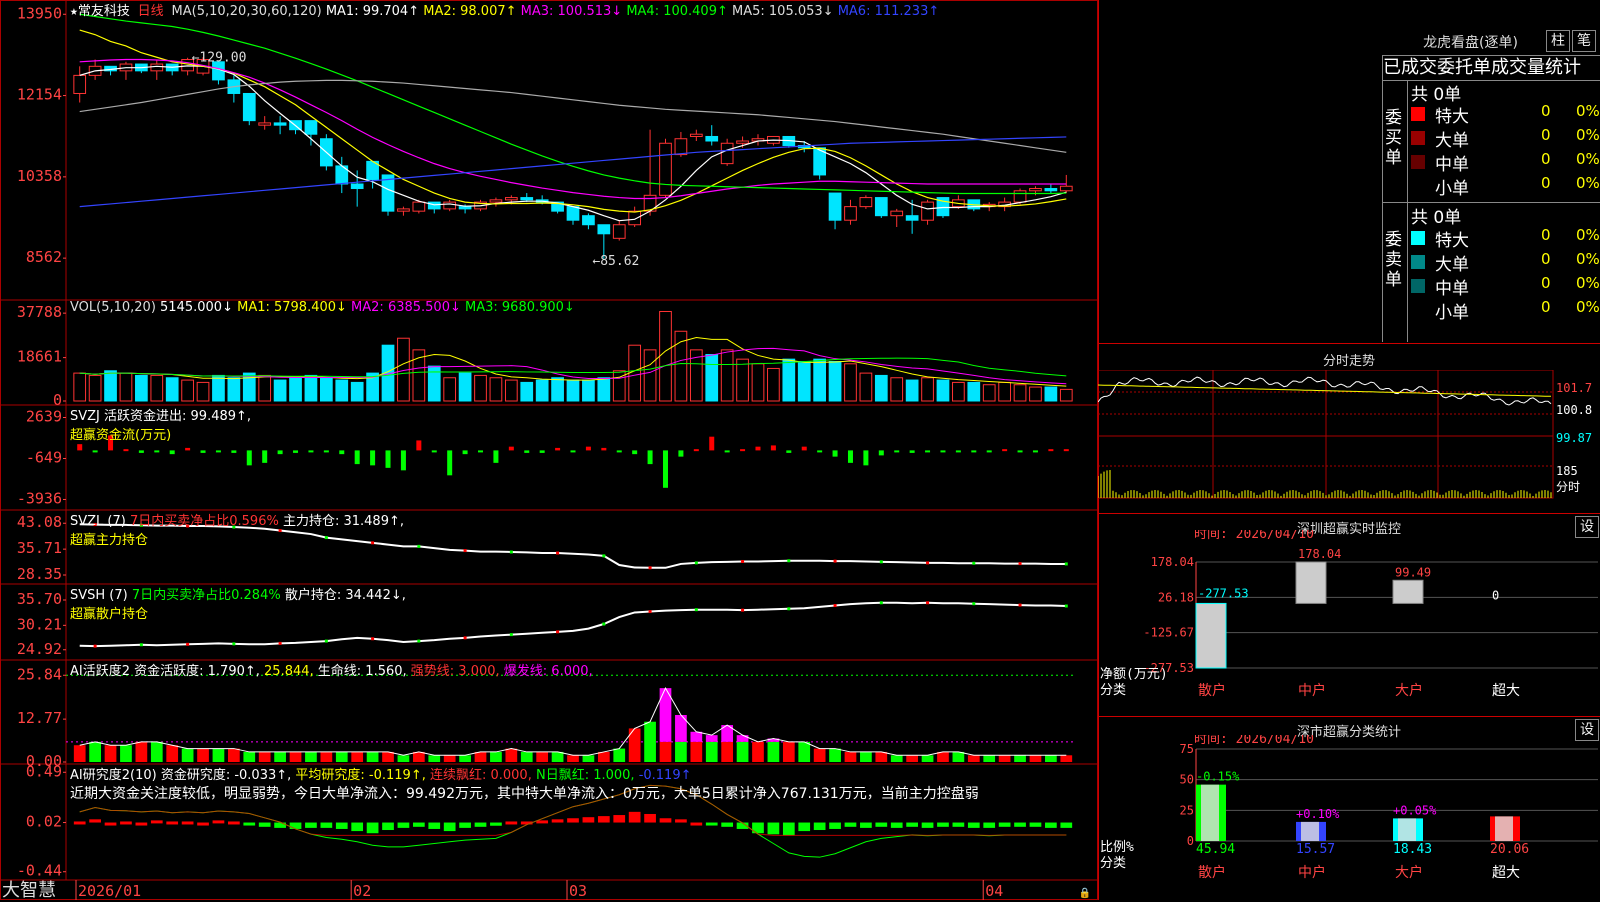  What do you see at coordinates (573, 104) in the screenshot?
I see `ma-line-ma4` at bounding box center [573, 104].